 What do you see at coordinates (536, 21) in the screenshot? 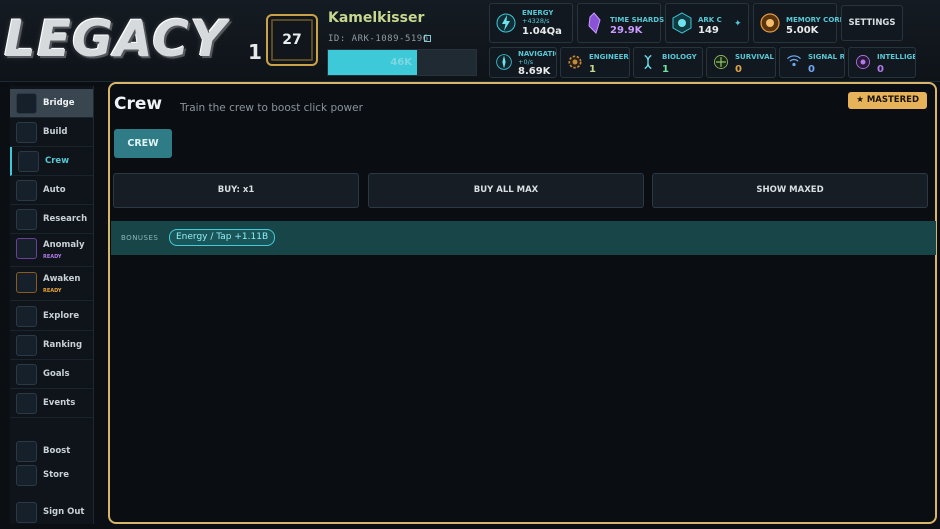
I see `energy-rate: +4328/s` at bounding box center [536, 21].